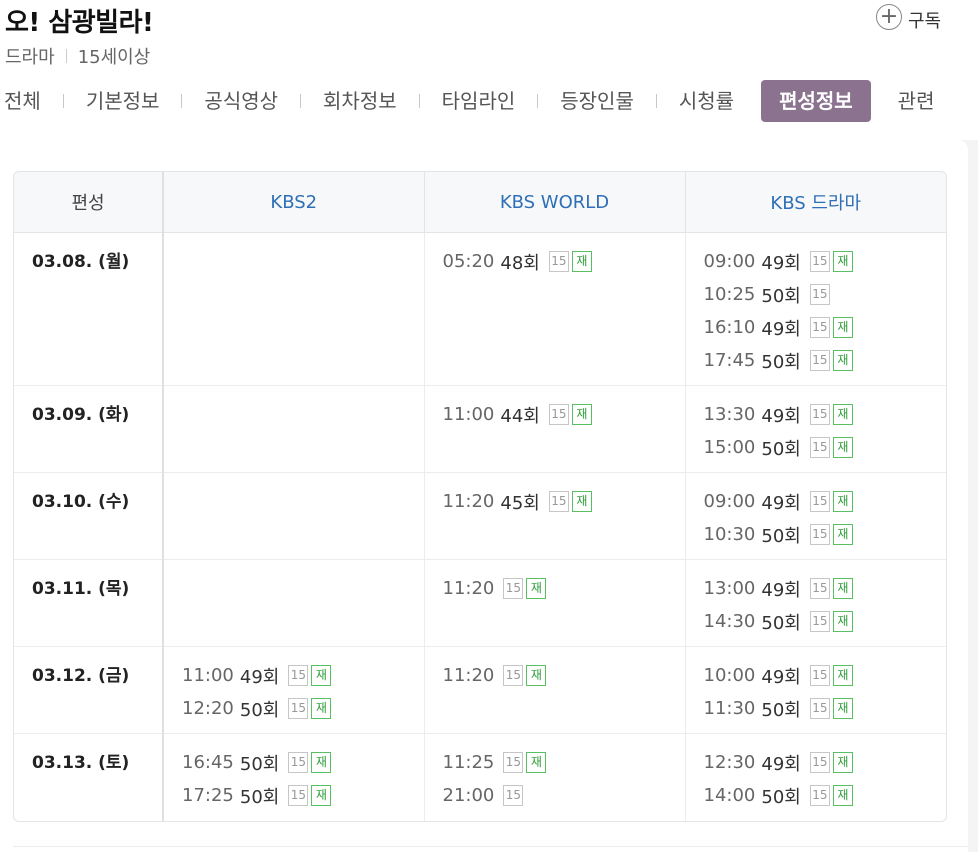  Describe the element at coordinates (241, 101) in the screenshot. I see `tab-2: 공식영상` at that location.